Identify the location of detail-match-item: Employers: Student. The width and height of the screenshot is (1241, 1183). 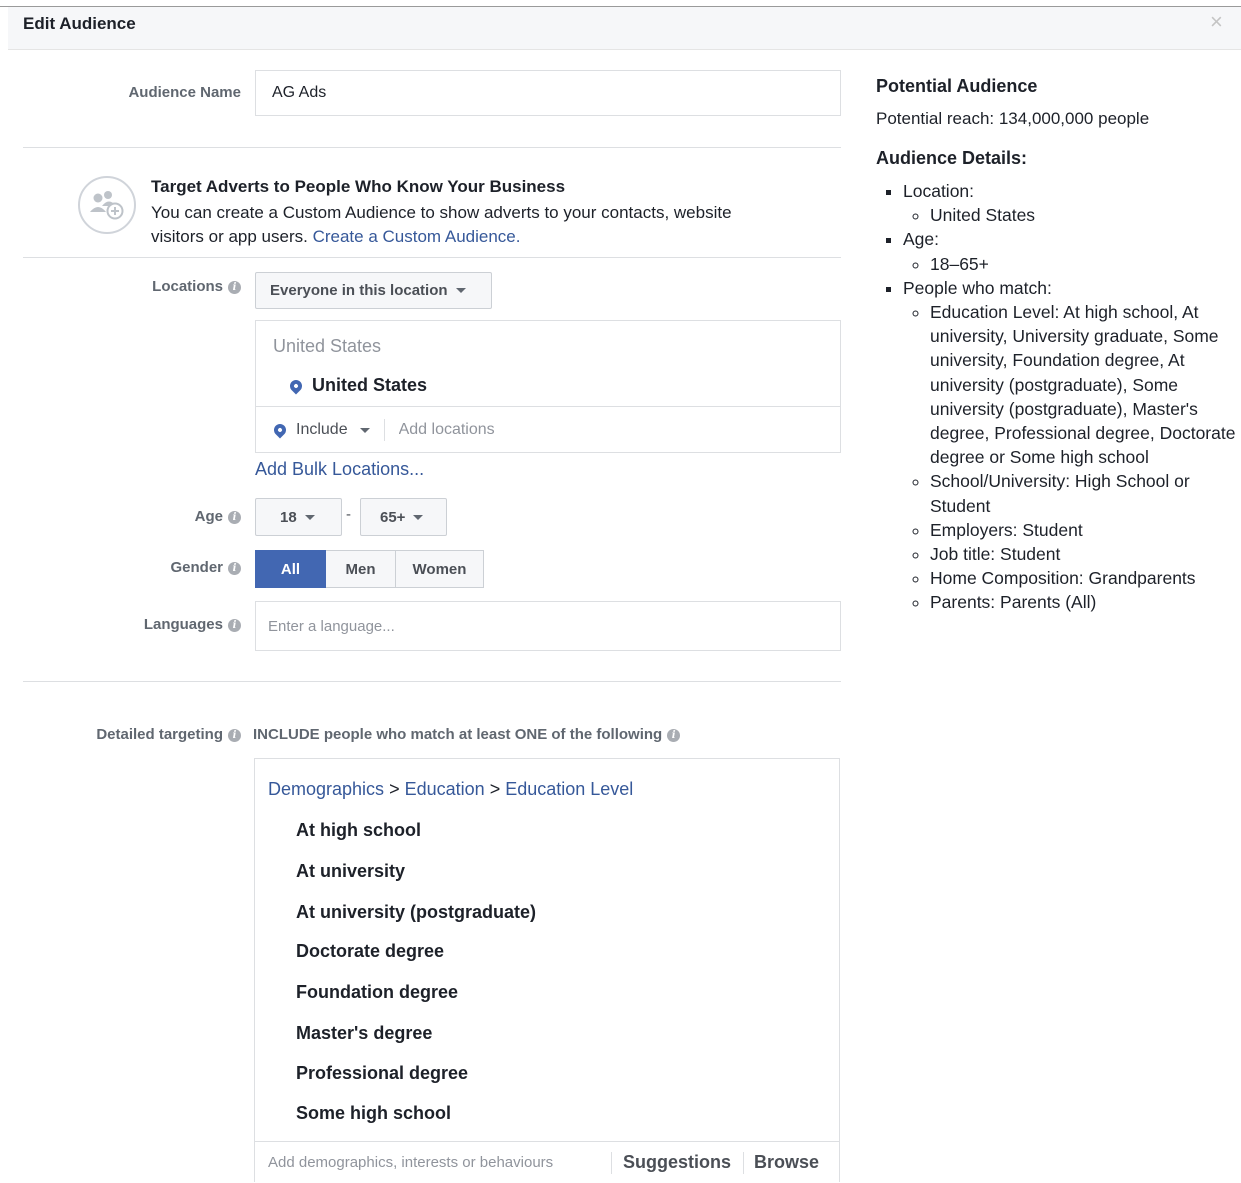
(1083, 530).